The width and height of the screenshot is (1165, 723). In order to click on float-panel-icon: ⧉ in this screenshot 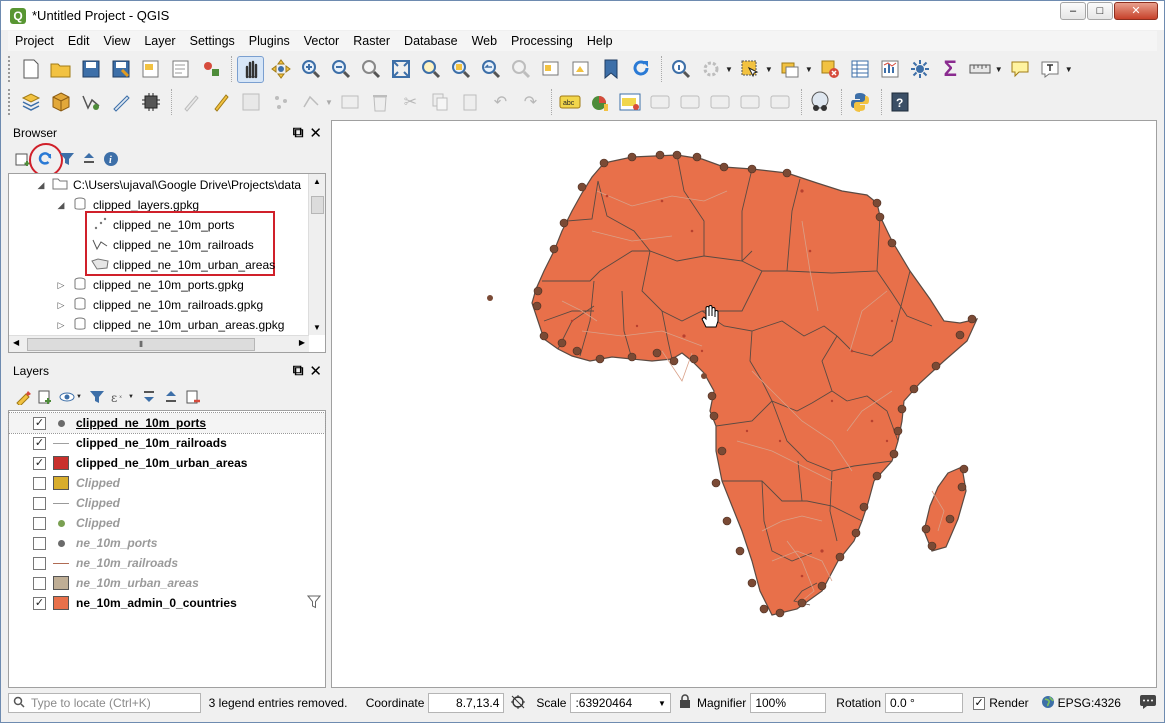, I will do `click(298, 133)`.